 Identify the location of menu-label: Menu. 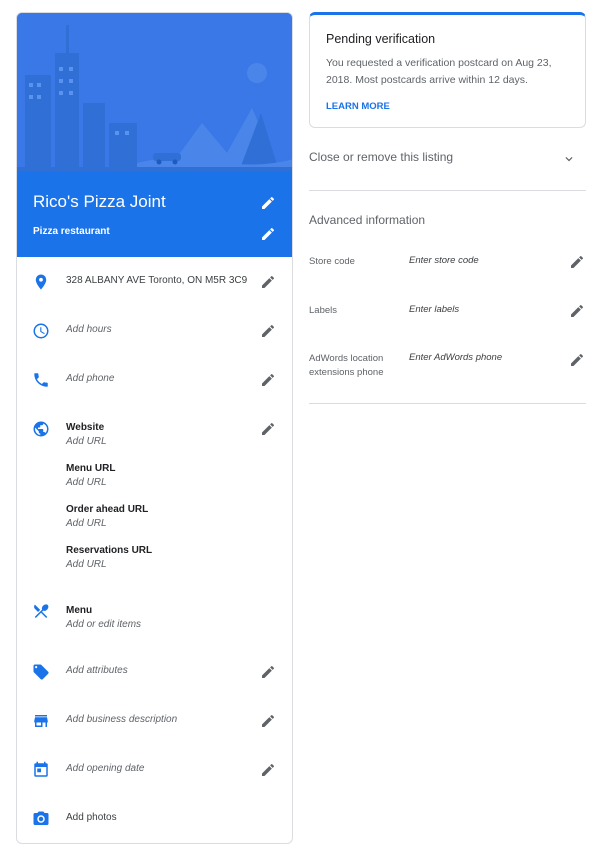
(79, 610).